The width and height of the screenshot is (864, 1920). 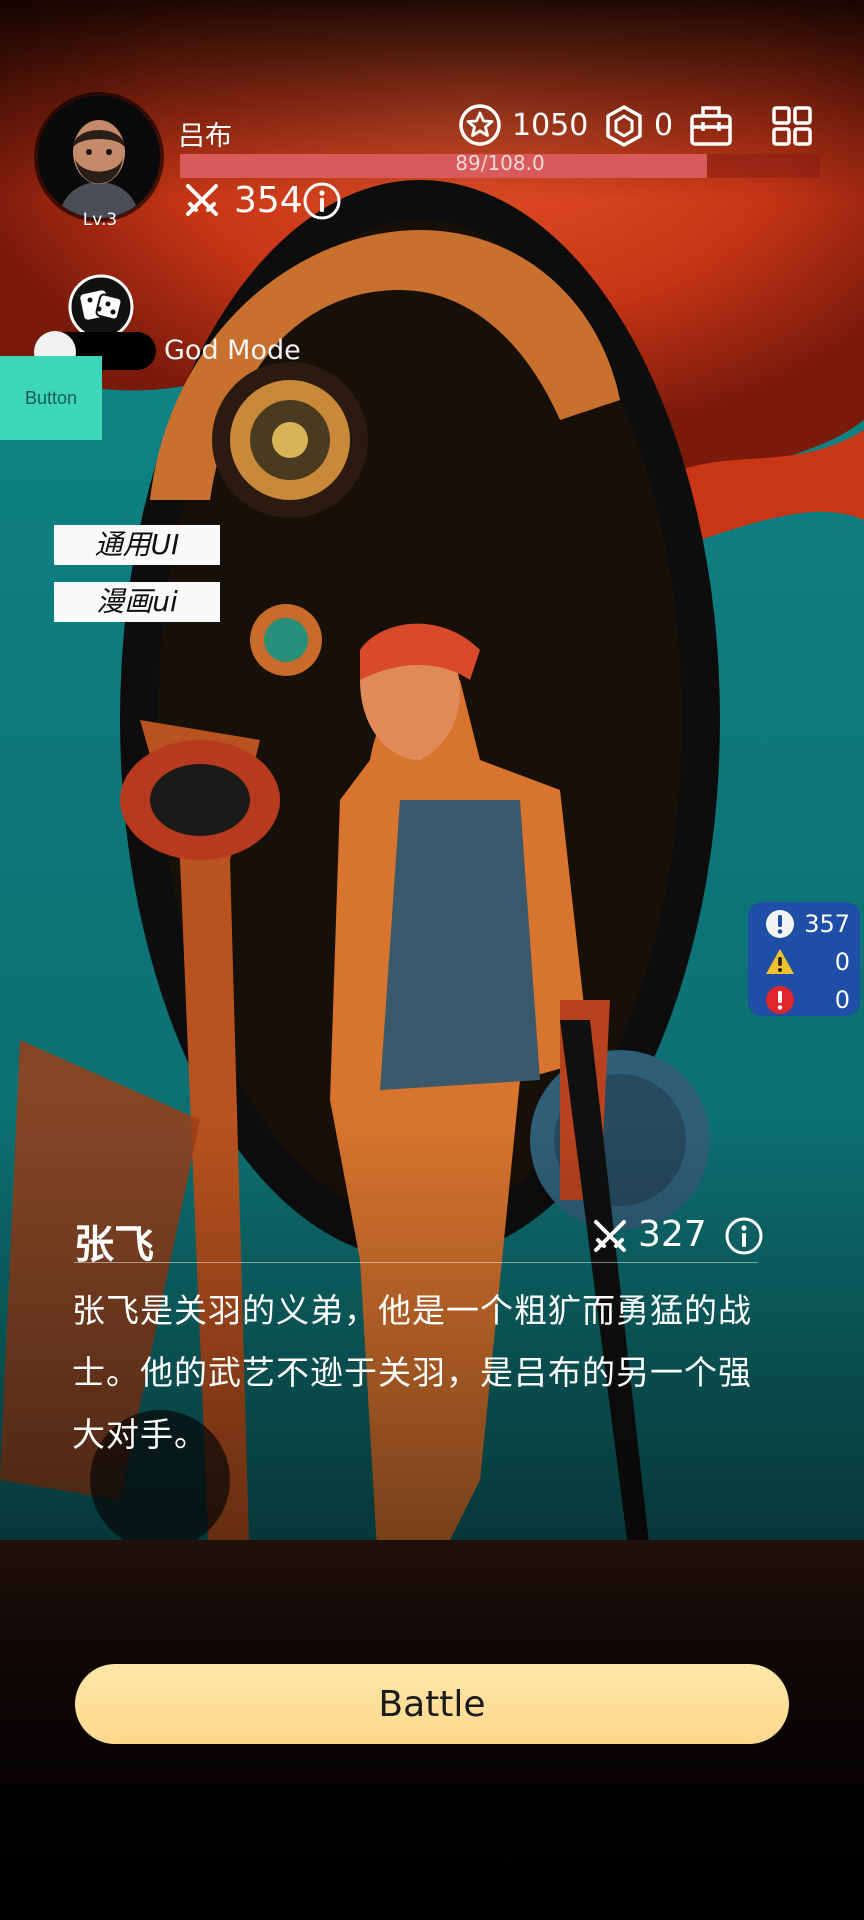 I want to click on debug-button: Button, so click(x=51, y=398).